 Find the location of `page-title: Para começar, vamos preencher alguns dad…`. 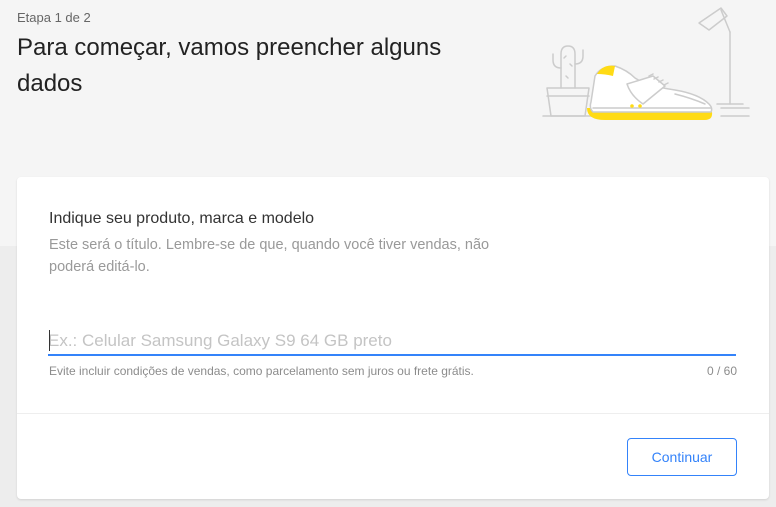

page-title: Para começar, vamos preencher alguns dad… is located at coordinates (229, 65).